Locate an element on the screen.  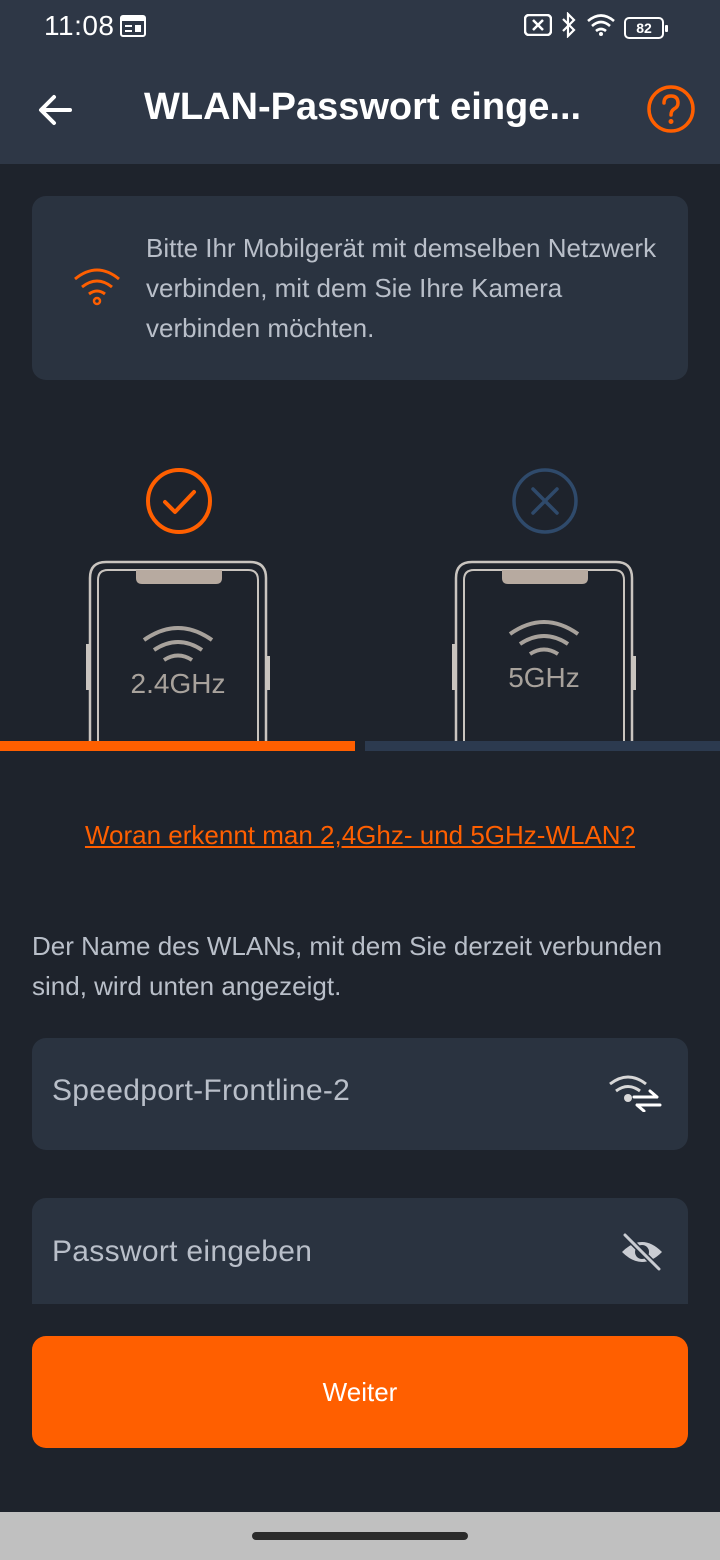
eye-off-icon is located at coordinates (642, 1254).